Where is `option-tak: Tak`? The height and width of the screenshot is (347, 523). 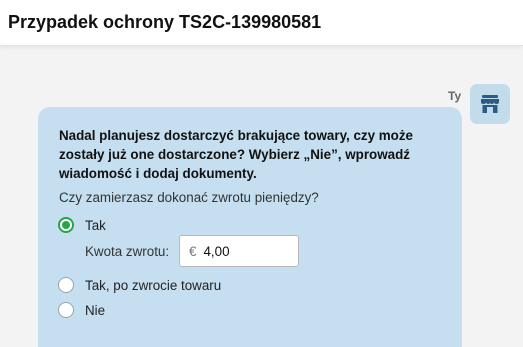 option-tak: Tak is located at coordinates (82, 225).